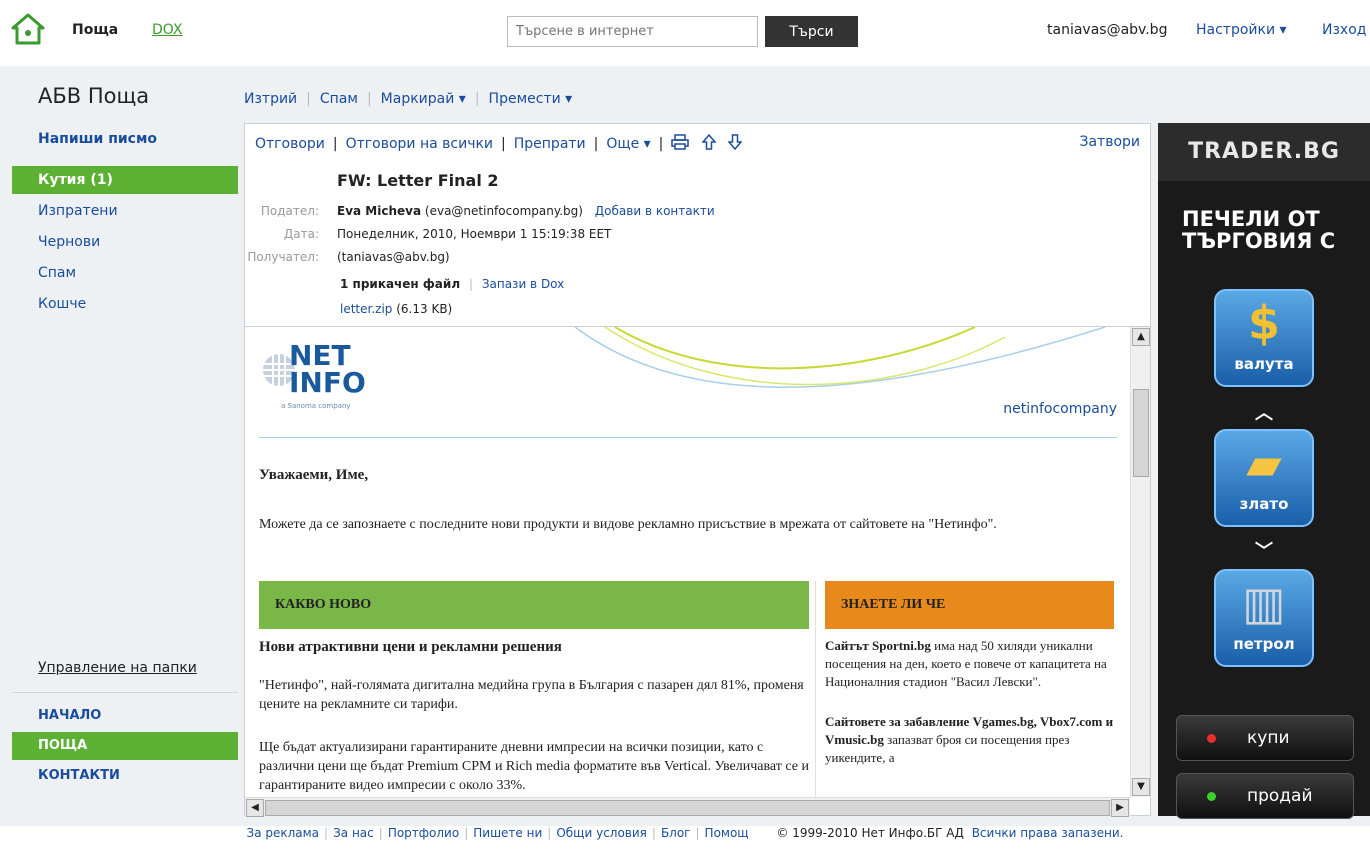  What do you see at coordinates (95, 30) in the screenshot?
I see `app-name: Поща` at bounding box center [95, 30].